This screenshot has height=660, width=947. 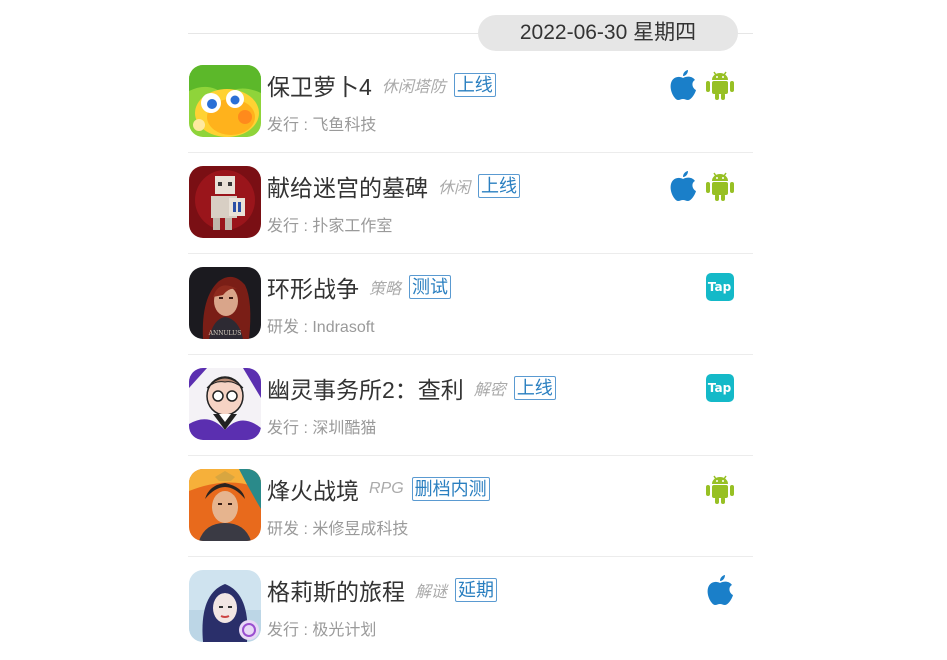 I want to click on status-badge: 延期, so click(x=476, y=590).